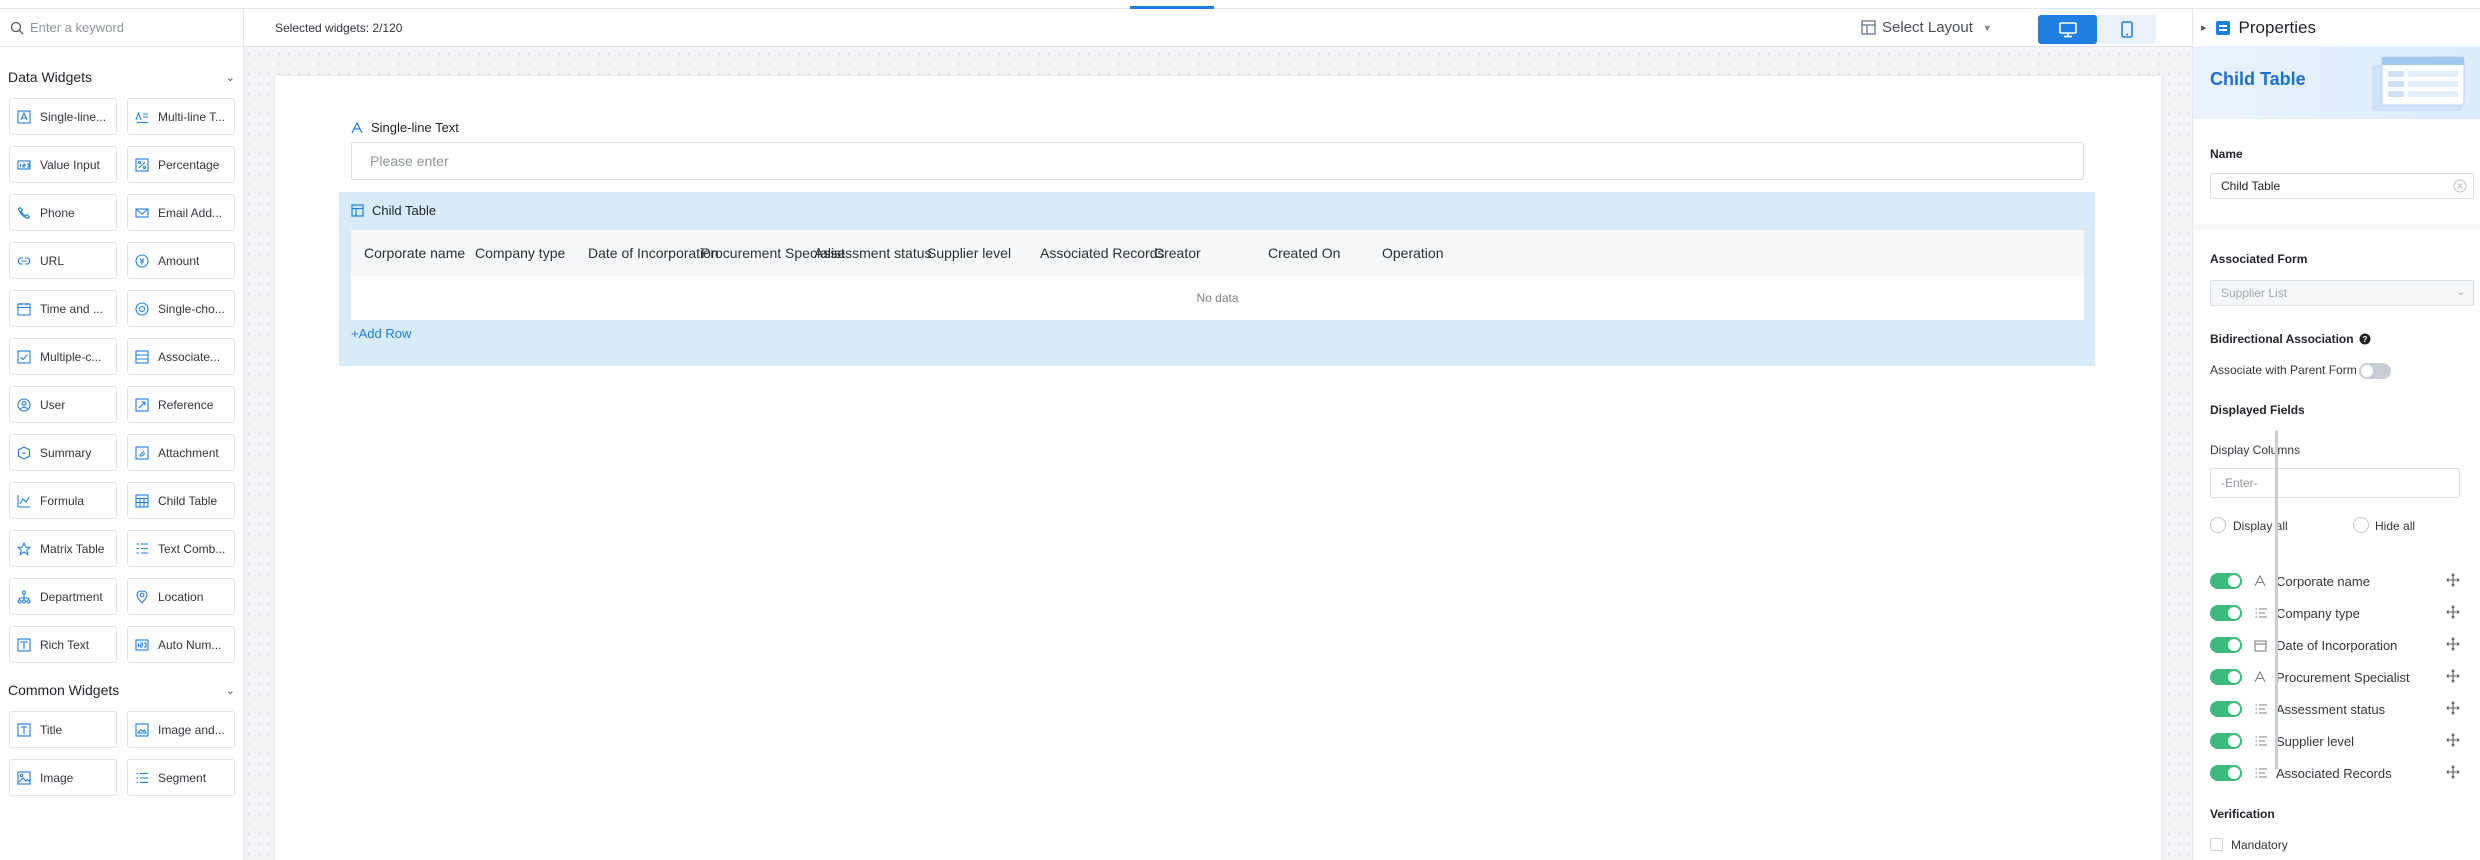 Image resolution: width=2480 pixels, height=860 pixels. What do you see at coordinates (2342, 773) in the screenshot?
I see `displayed-field-row: Associated Records` at bounding box center [2342, 773].